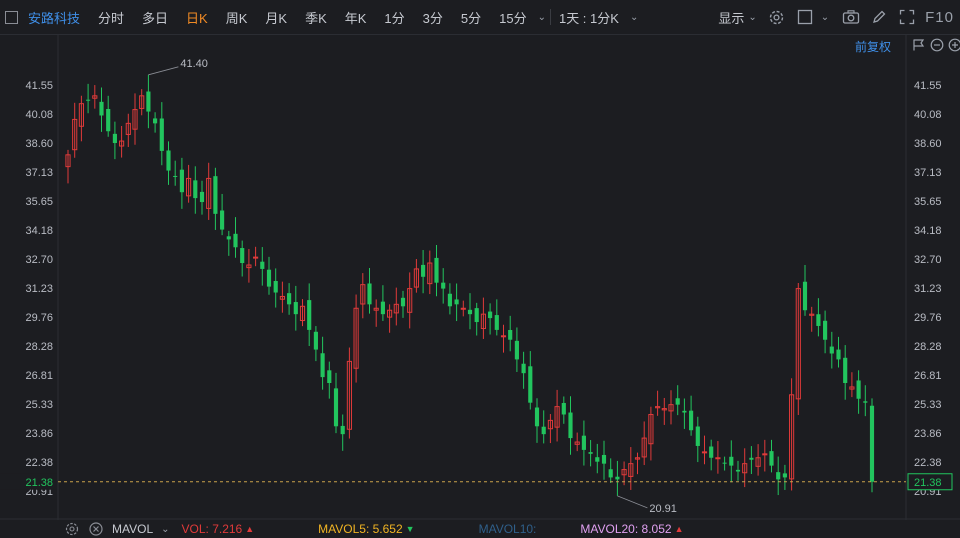 The image size is (960, 538). What do you see at coordinates (851, 17) in the screenshot?
I see `camera-icon` at bounding box center [851, 17].